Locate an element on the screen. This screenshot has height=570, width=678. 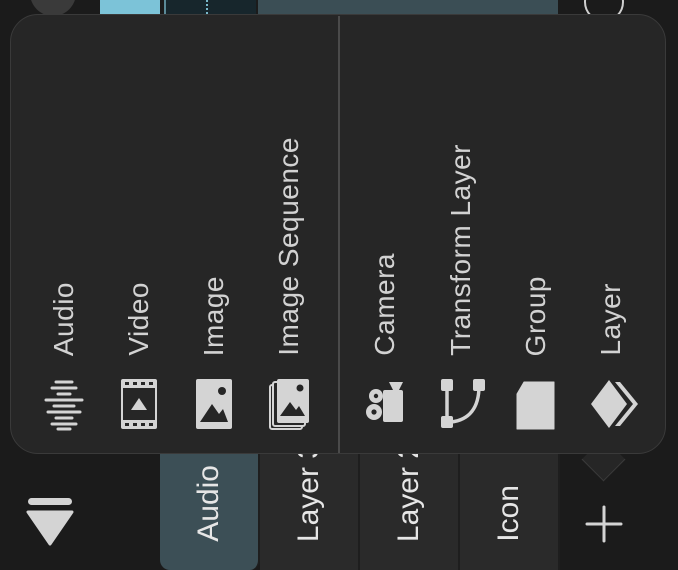
audio-waveform-icon is located at coordinates (64, 404).